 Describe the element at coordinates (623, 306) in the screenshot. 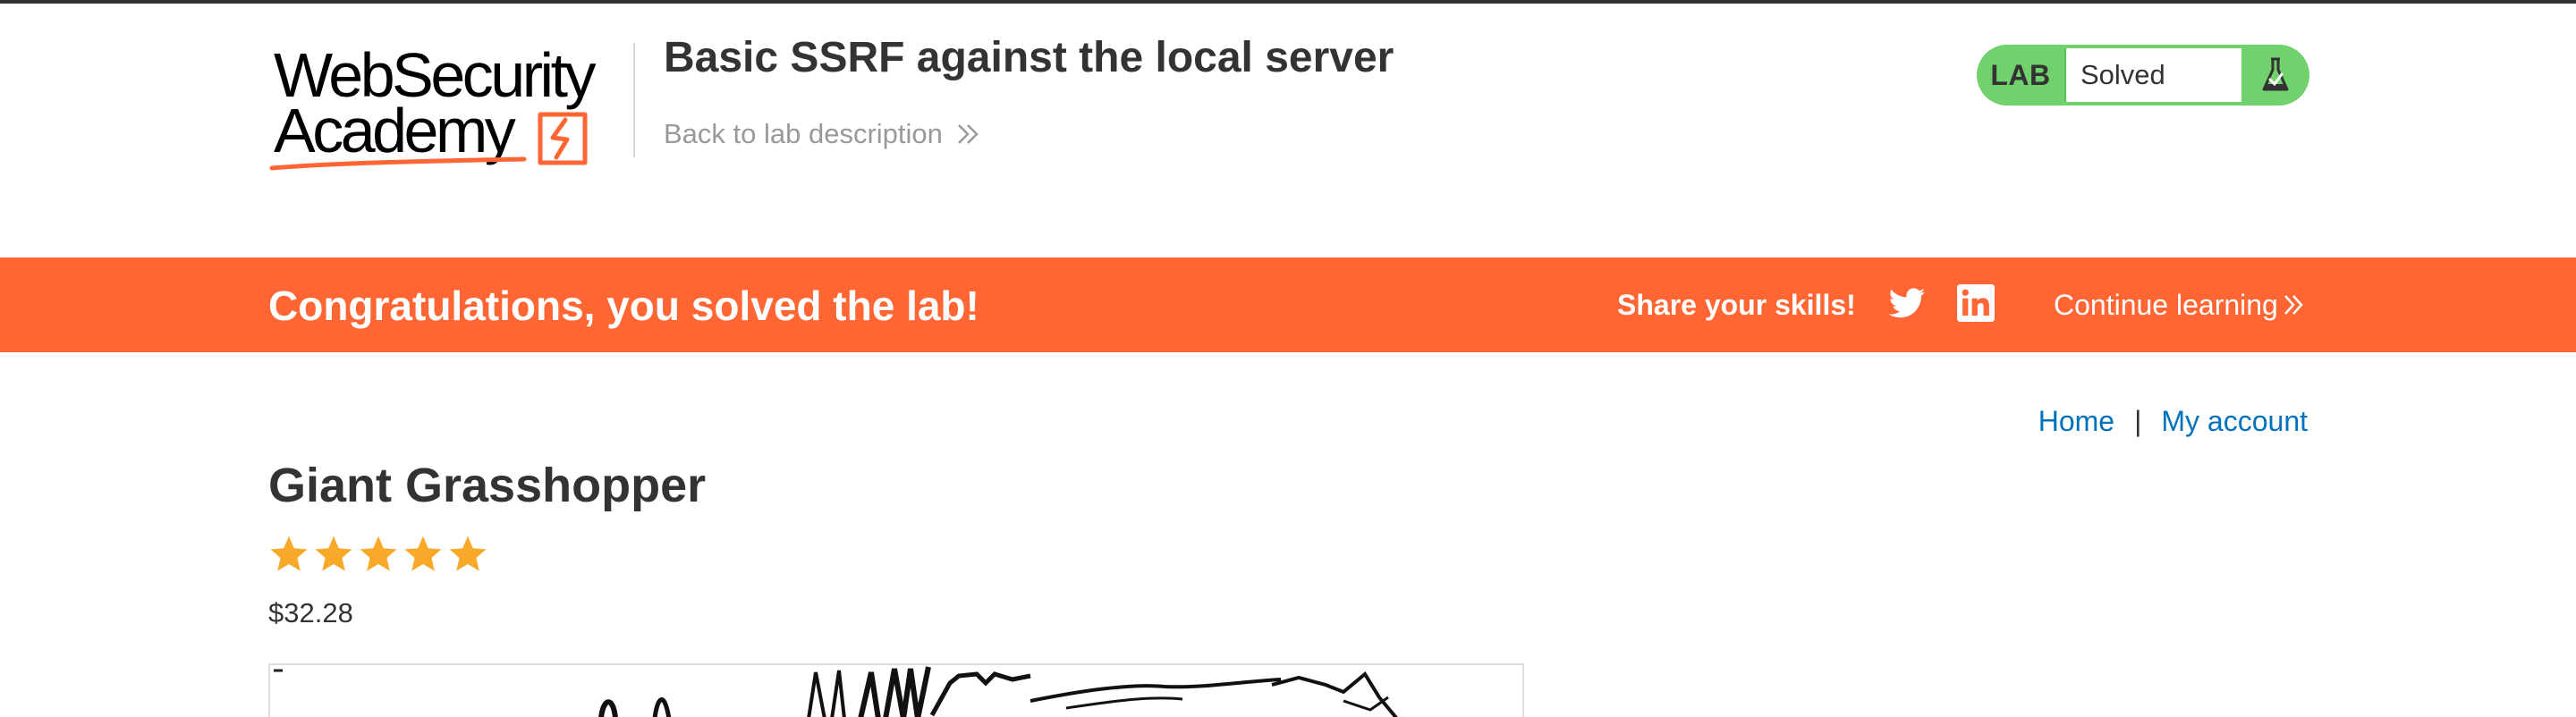

I see `solved-message: Congratulations, you solved the lab!` at that location.